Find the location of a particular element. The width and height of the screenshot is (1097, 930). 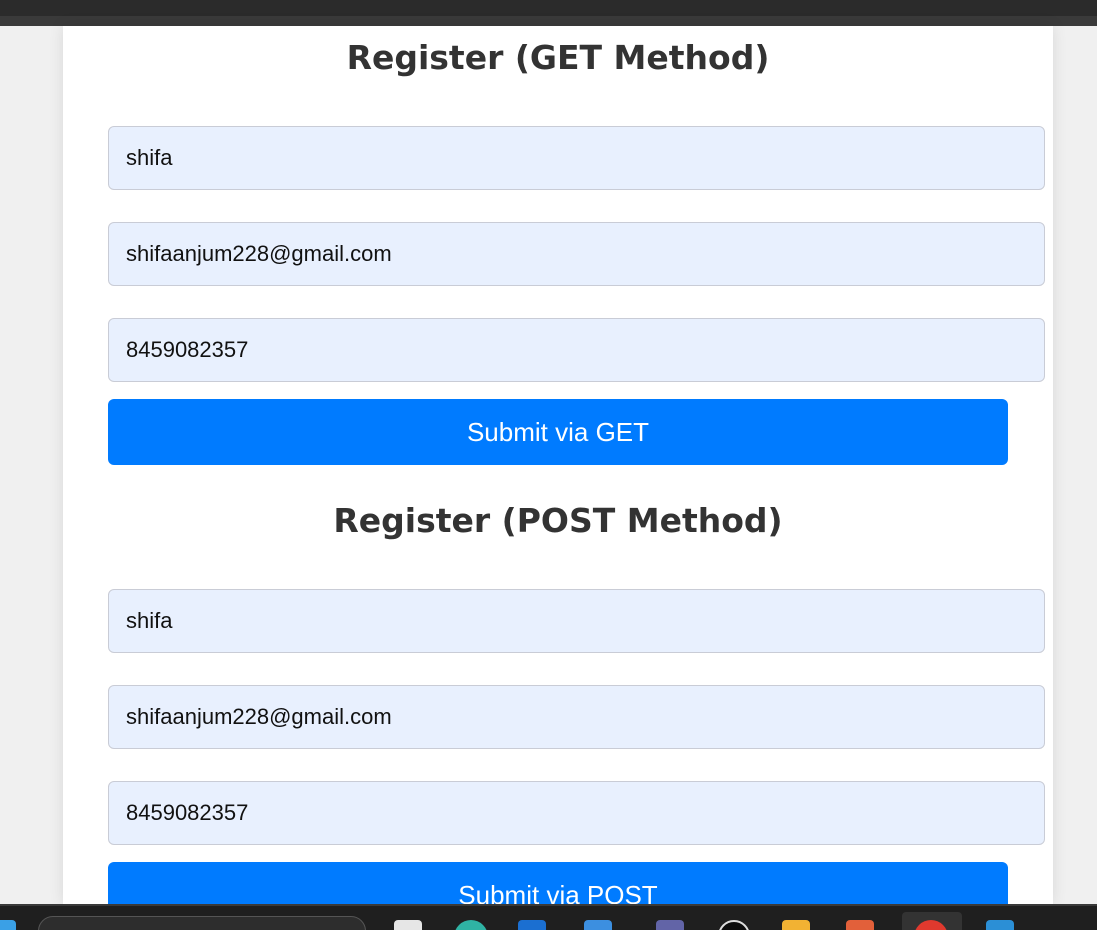

get-email-input is located at coordinates (576, 254).